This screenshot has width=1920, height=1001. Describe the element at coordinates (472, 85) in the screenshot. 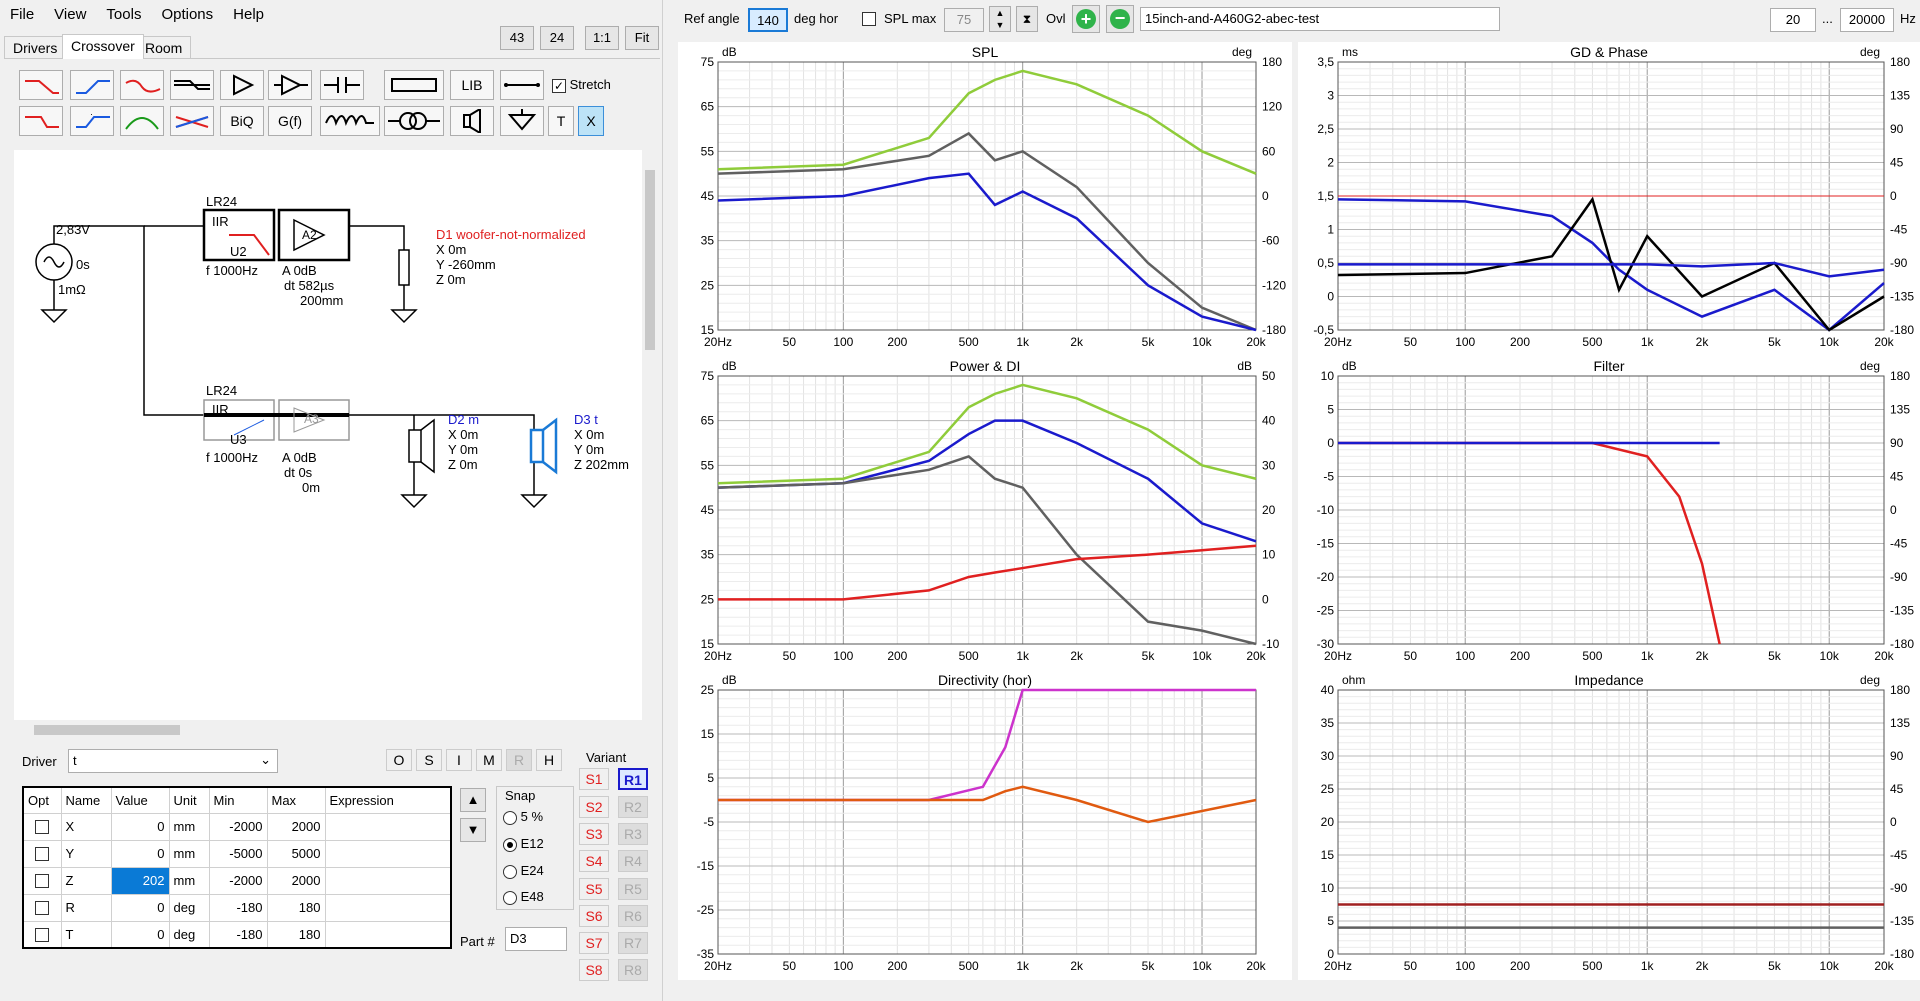

I see `library-button: LIB` at that location.